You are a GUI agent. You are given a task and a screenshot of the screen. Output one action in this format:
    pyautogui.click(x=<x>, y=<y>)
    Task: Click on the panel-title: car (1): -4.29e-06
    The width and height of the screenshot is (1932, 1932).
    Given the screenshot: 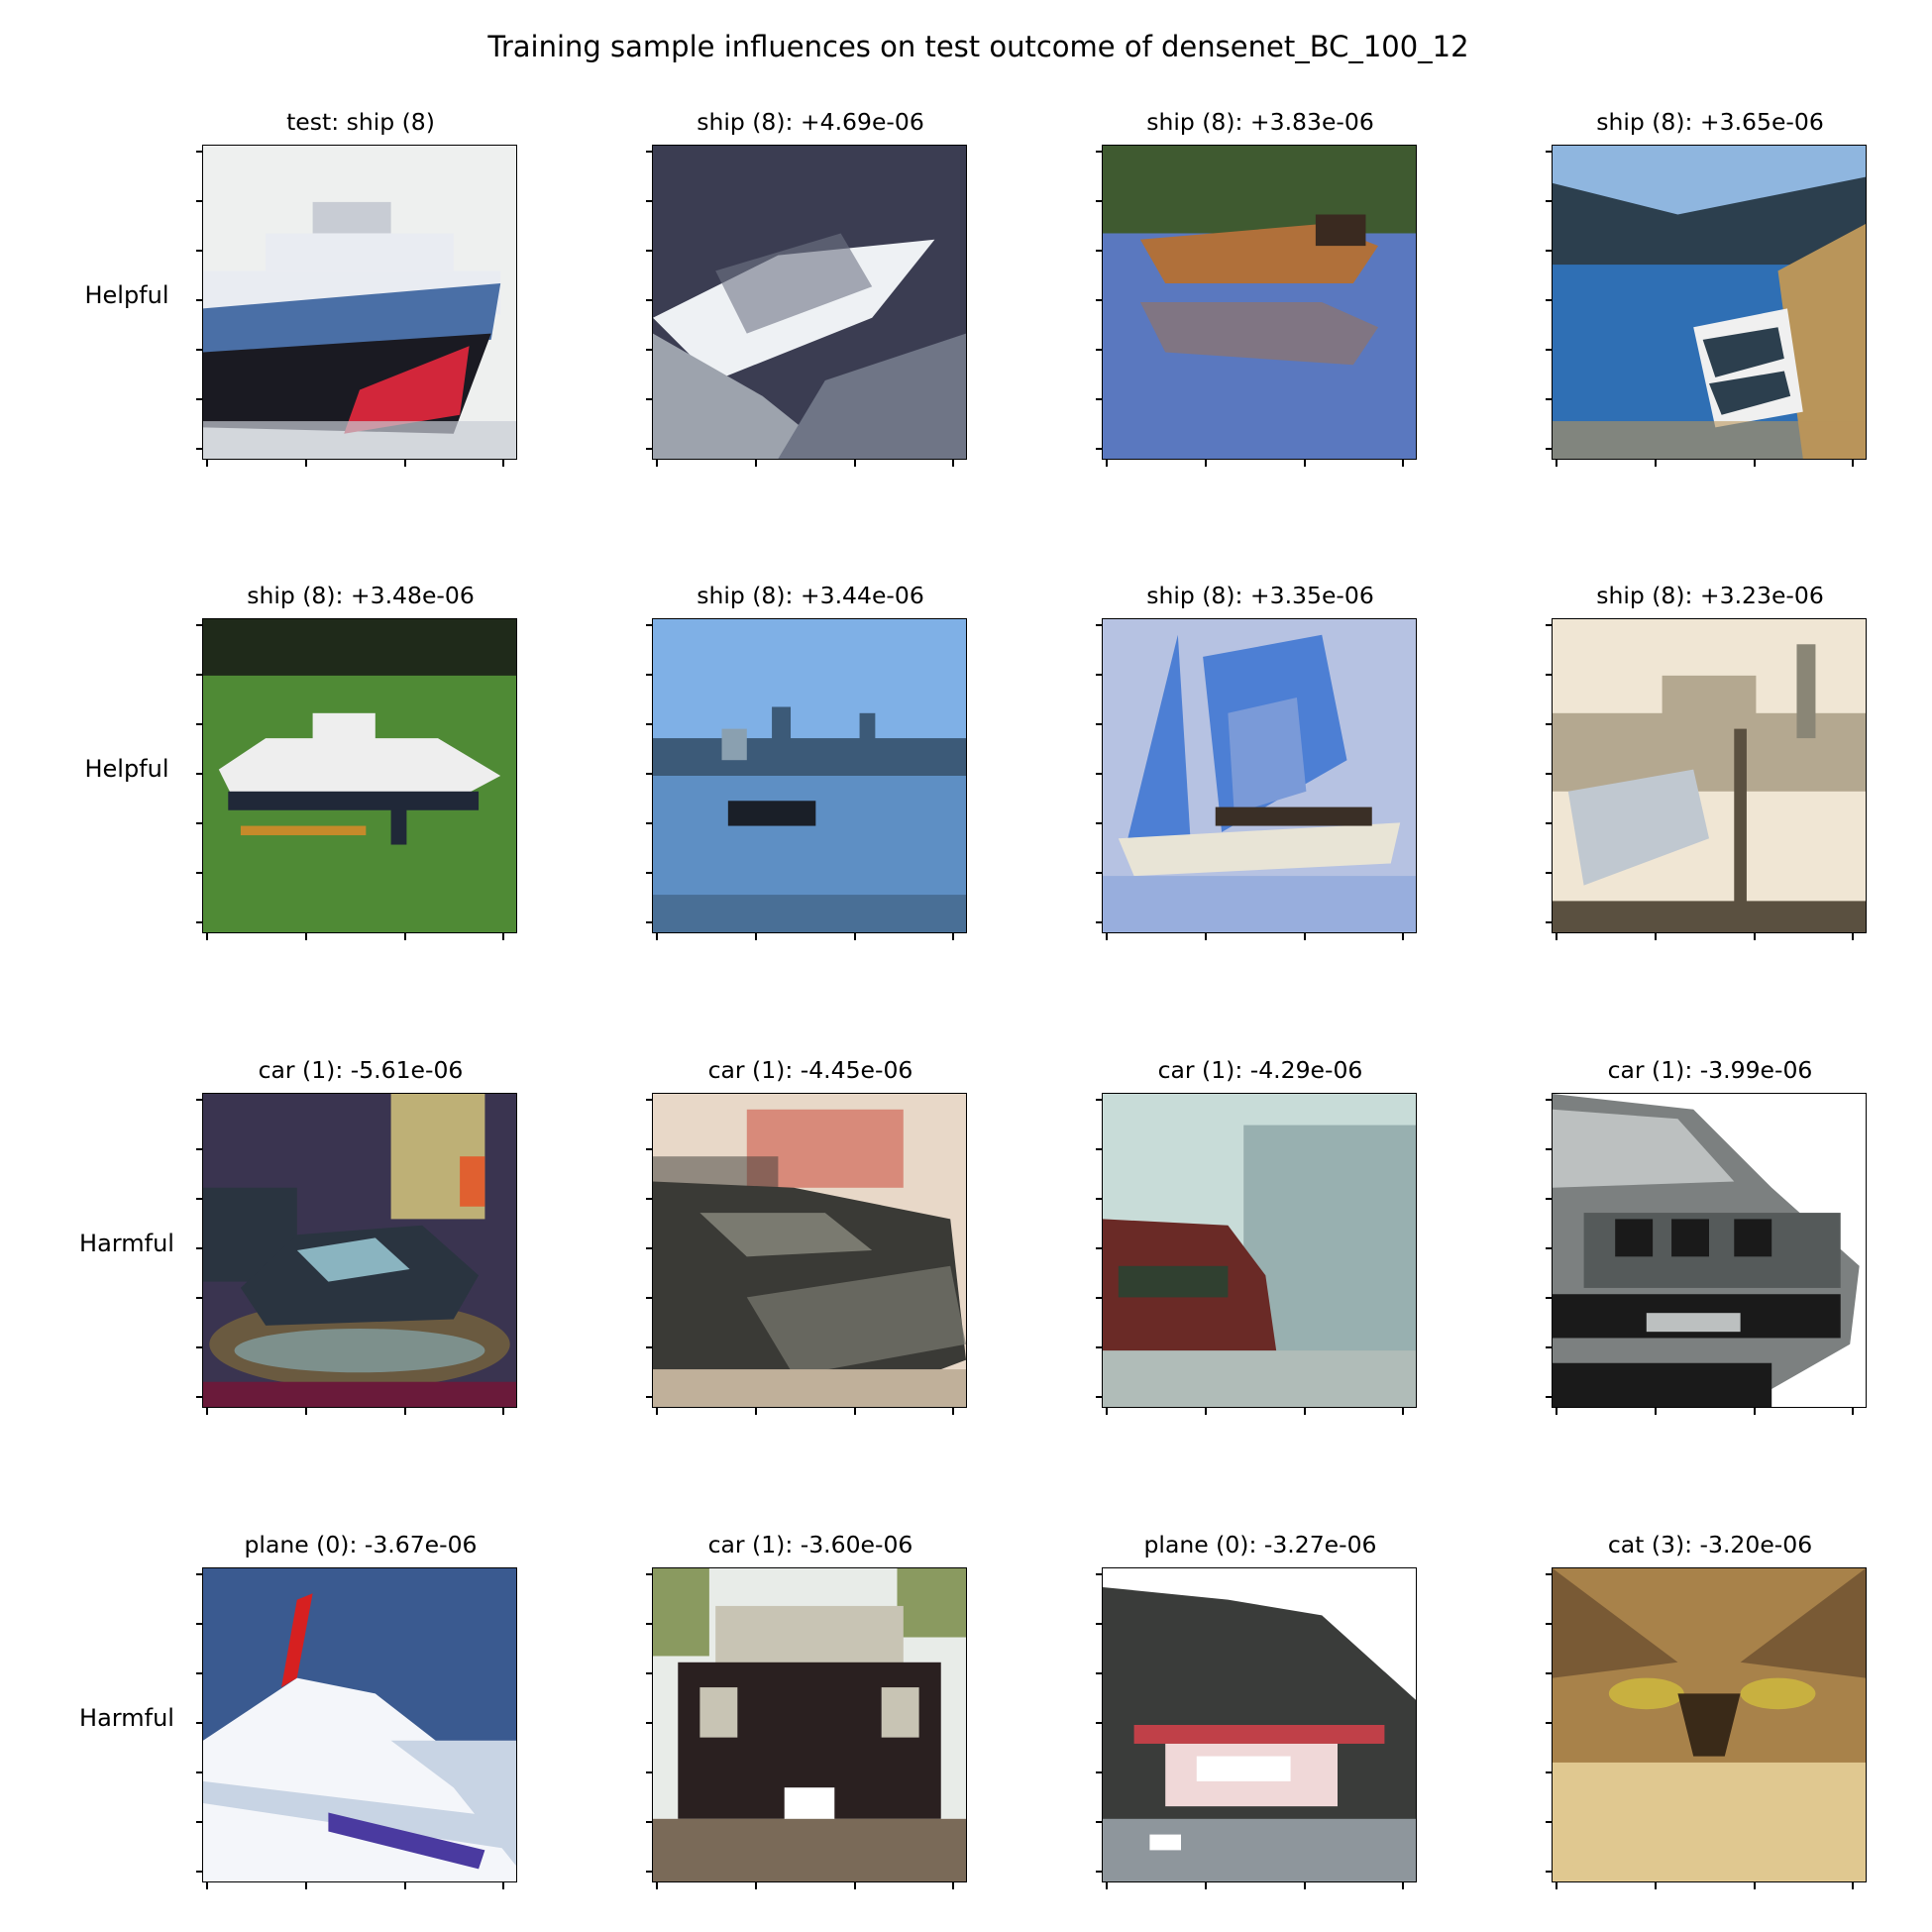 What is the action you would take?
    pyautogui.click(x=1260, y=1070)
    